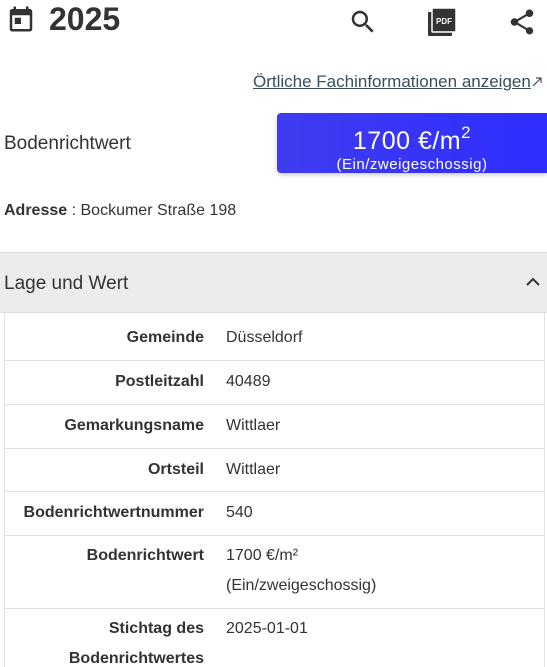 The width and height of the screenshot is (547, 667). I want to click on table-value: 1700 €/m² (Ein/zweigeschossig), so click(301, 571).